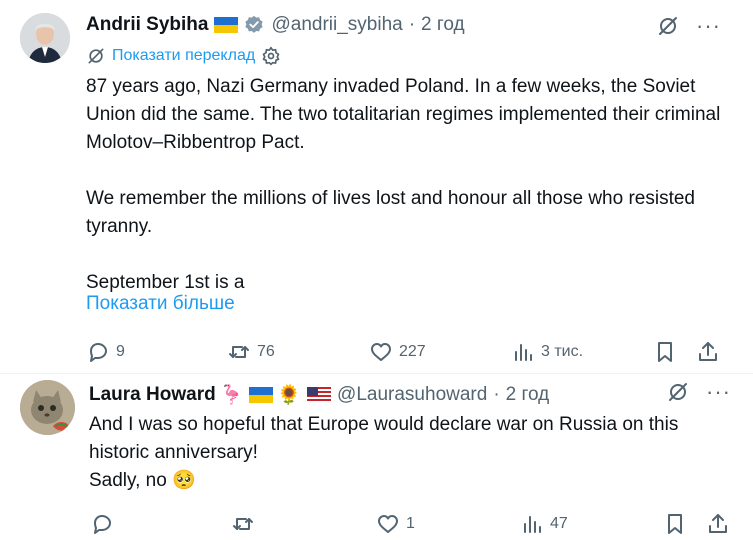 The width and height of the screenshot is (753, 540). I want to click on reply-button, so click(105, 524).